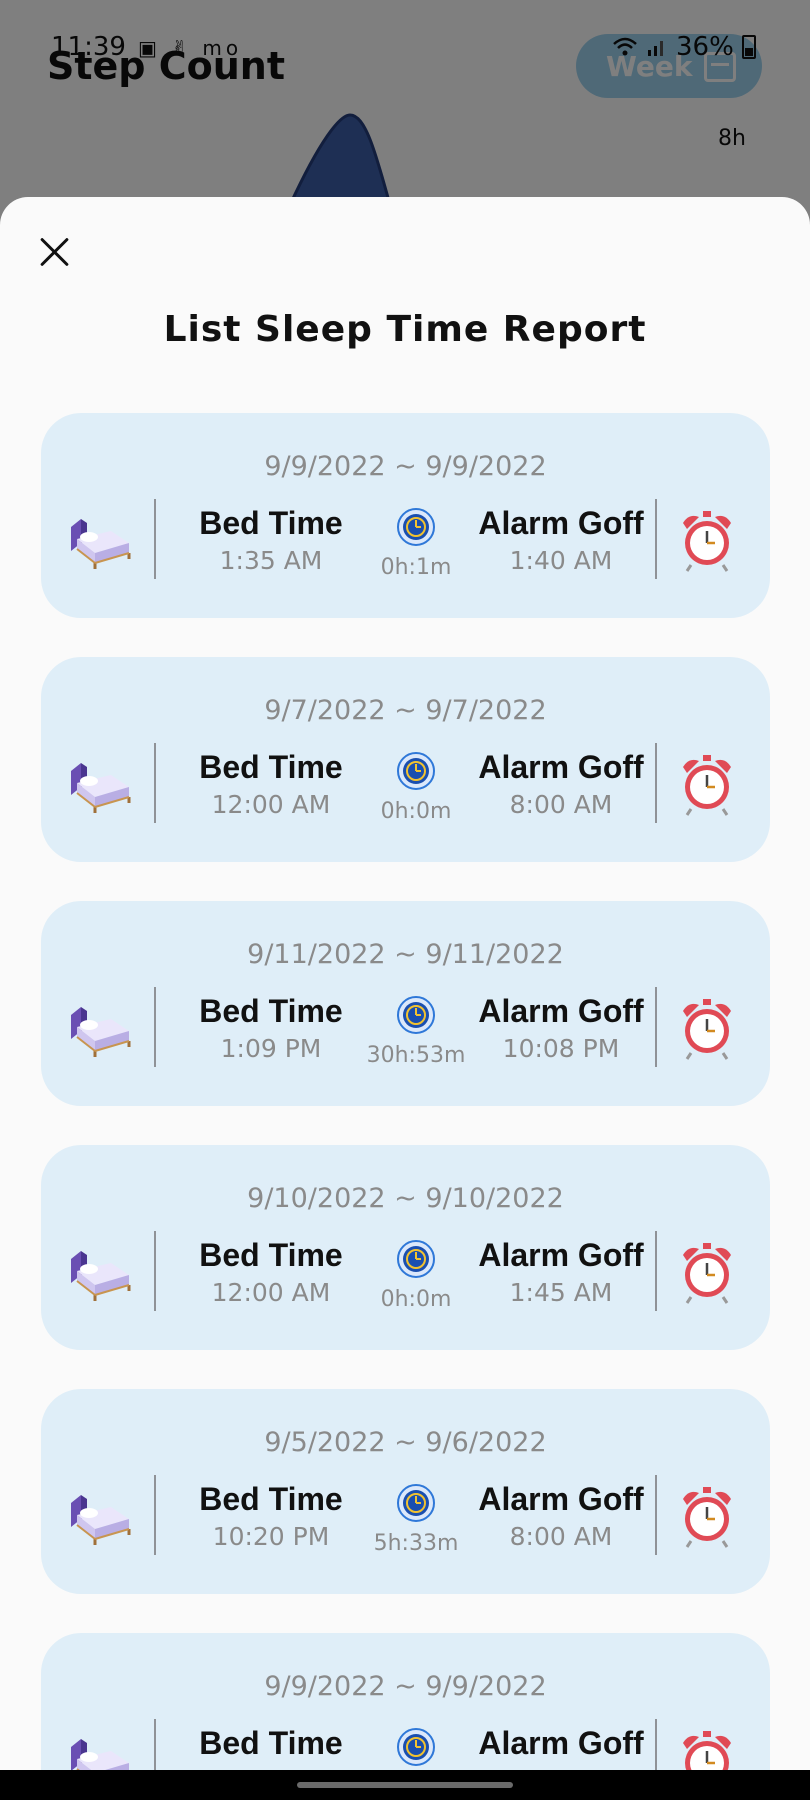  Describe the element at coordinates (405, 1198) in the screenshot. I see `report-date-range: 9/10/2022 ~ 9/10/2022` at that location.